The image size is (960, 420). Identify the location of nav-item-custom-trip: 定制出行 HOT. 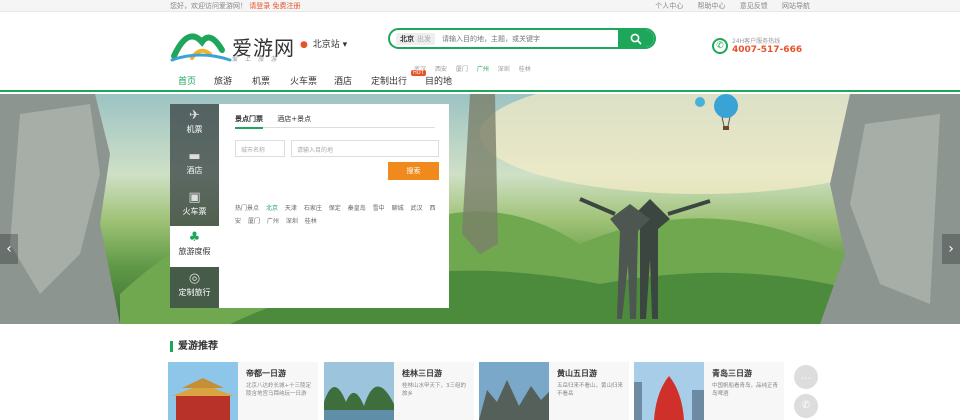
(398, 78).